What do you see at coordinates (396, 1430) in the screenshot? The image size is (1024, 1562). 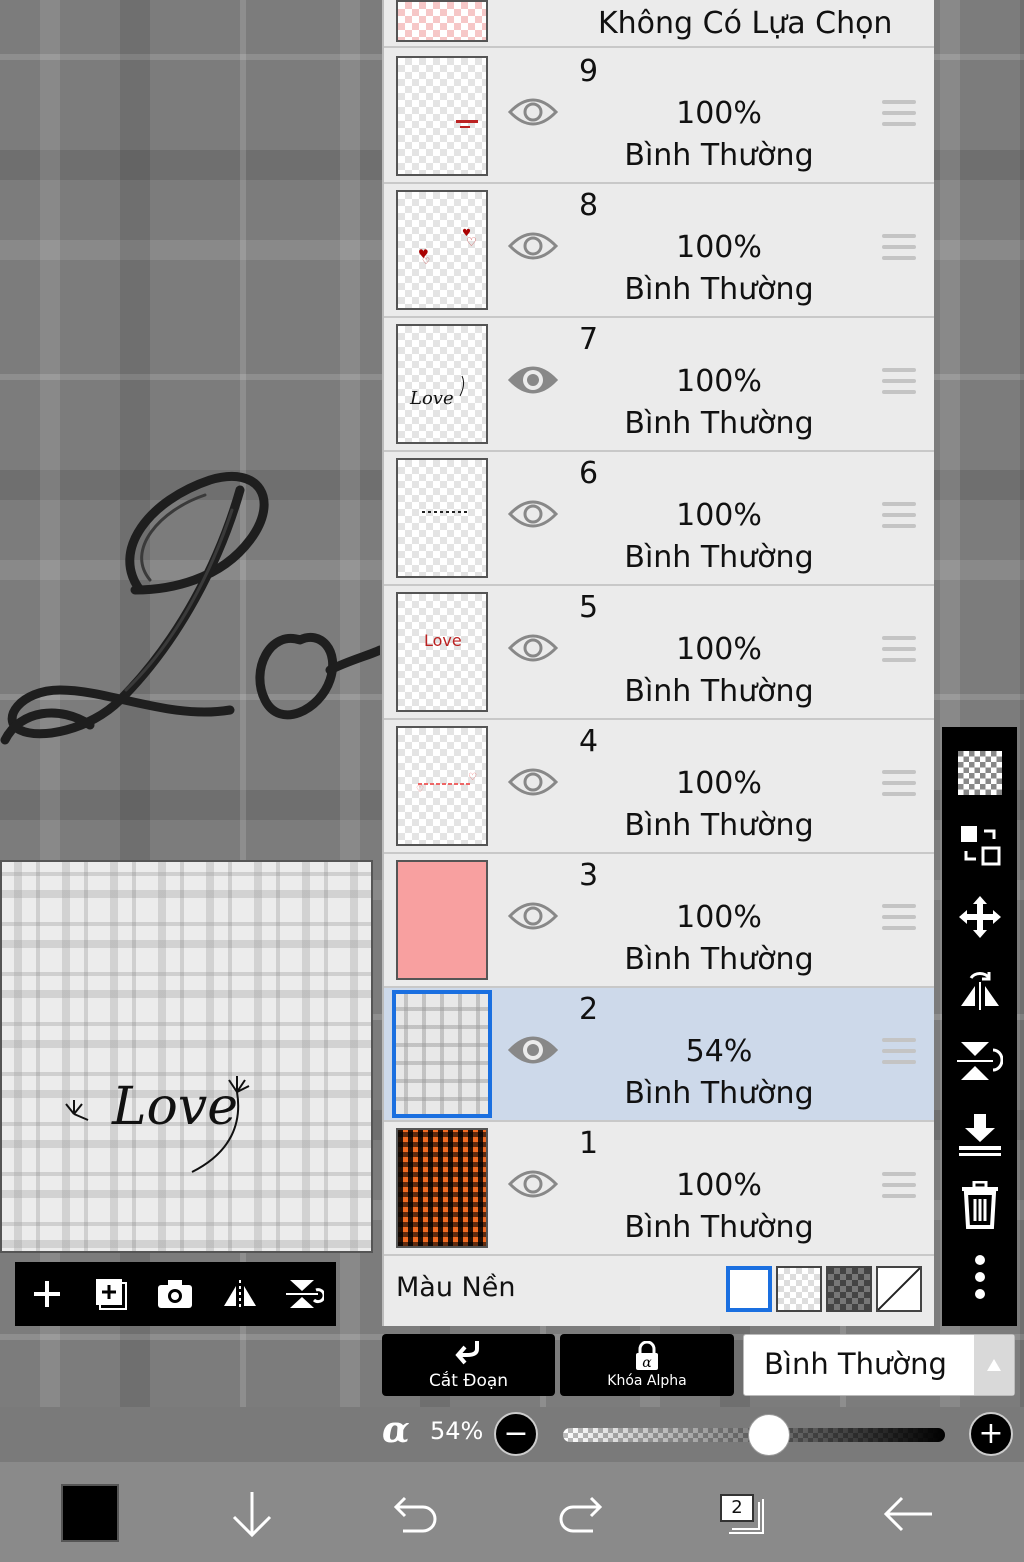 I see `alpha-symbol: α` at bounding box center [396, 1430].